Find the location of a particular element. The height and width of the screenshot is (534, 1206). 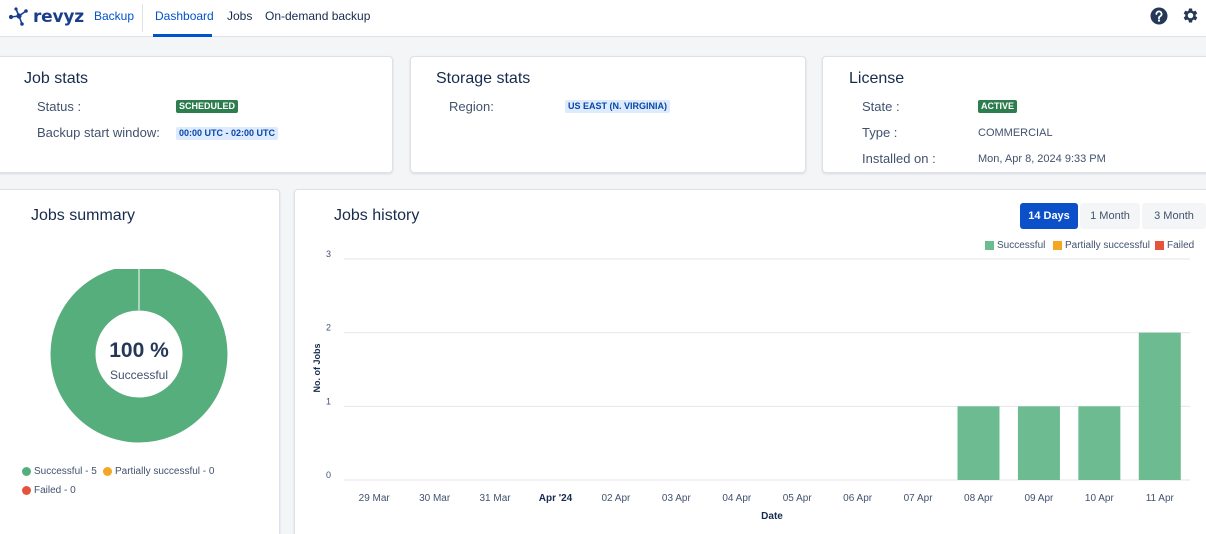

y-tick-label-2: 2 is located at coordinates (328, 328).